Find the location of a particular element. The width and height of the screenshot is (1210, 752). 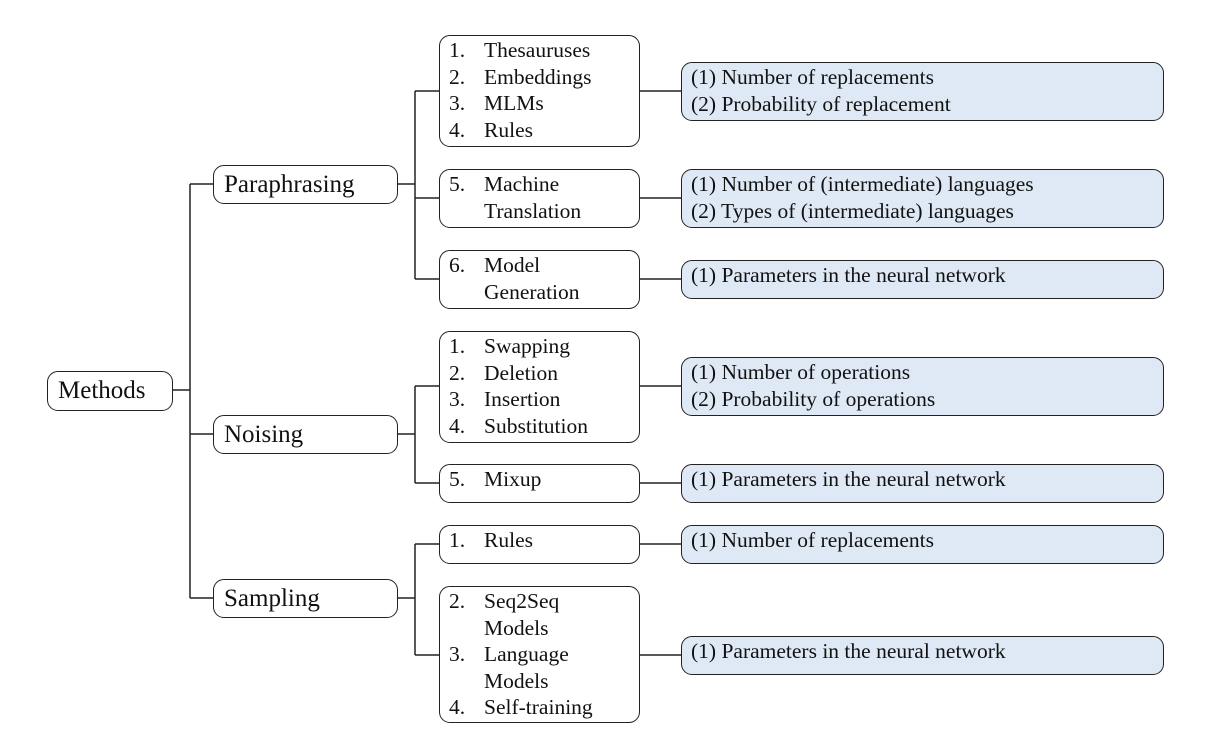

technique-group-sampling-rules: 1. Rules is located at coordinates (539, 544).